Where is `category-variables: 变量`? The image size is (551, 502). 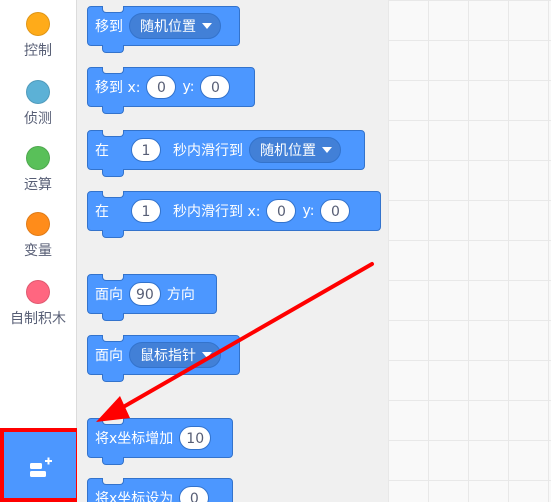
category-variables: 变量 is located at coordinates (38, 236).